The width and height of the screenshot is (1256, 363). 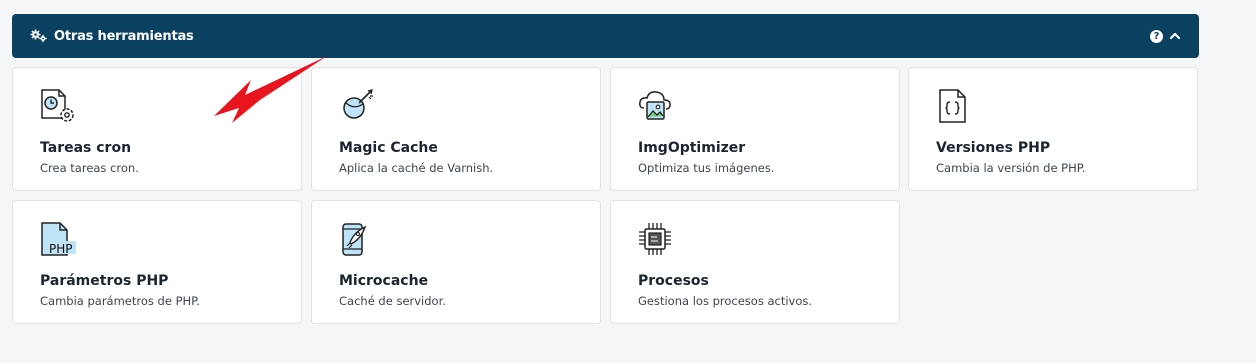 I want to click on magic-cache-icon, so click(x=357, y=106).